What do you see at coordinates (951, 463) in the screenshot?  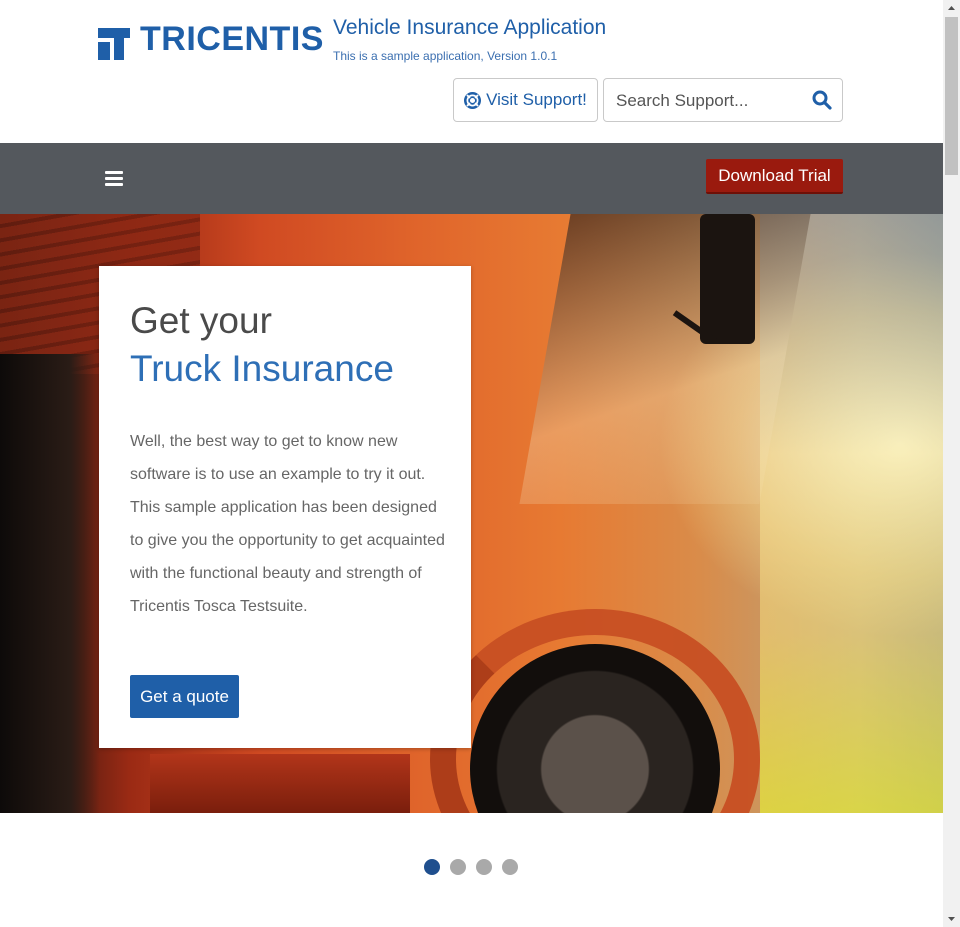 I see `vertical-scrollbar` at bounding box center [951, 463].